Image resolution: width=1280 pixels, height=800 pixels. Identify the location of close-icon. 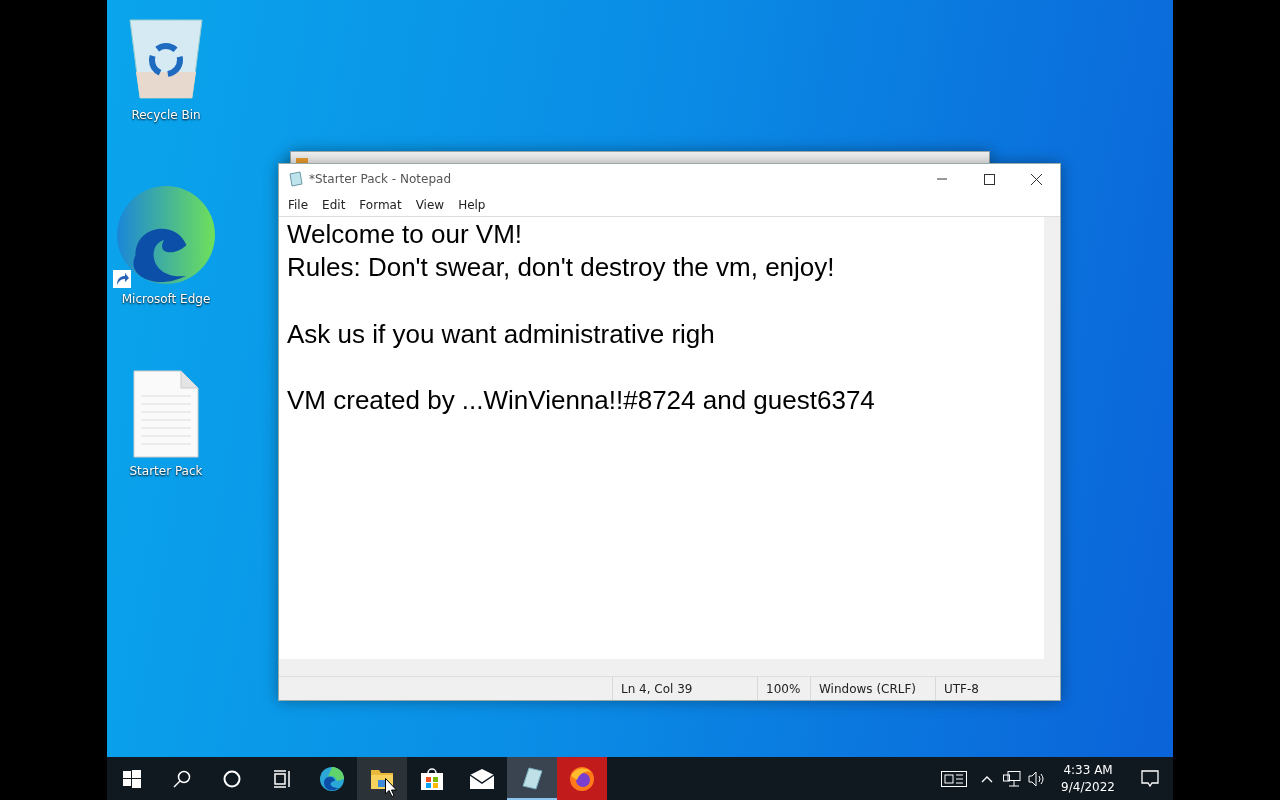
(1036, 179).